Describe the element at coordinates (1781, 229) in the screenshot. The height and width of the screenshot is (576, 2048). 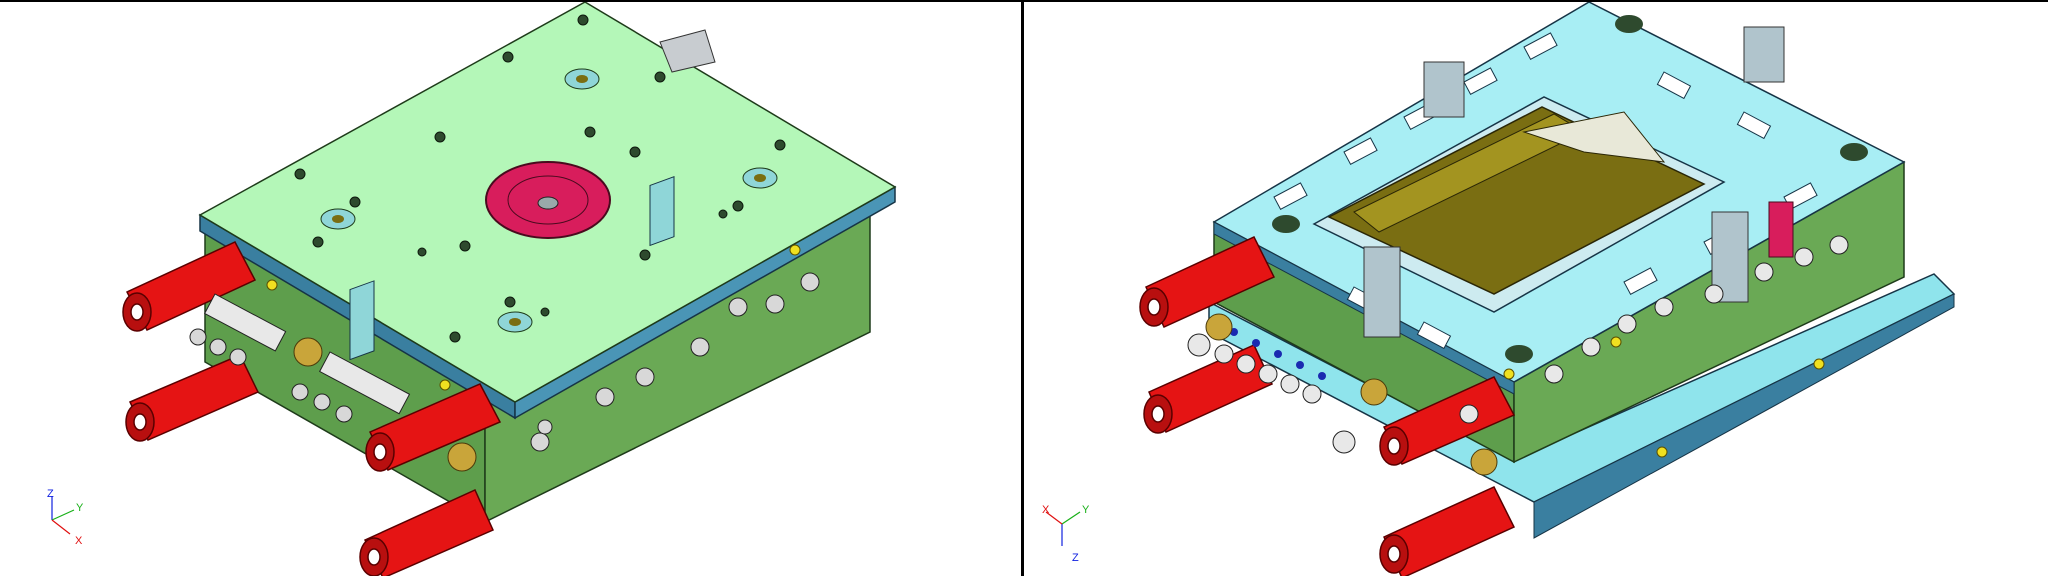
I see `parting-lock-icon` at that location.